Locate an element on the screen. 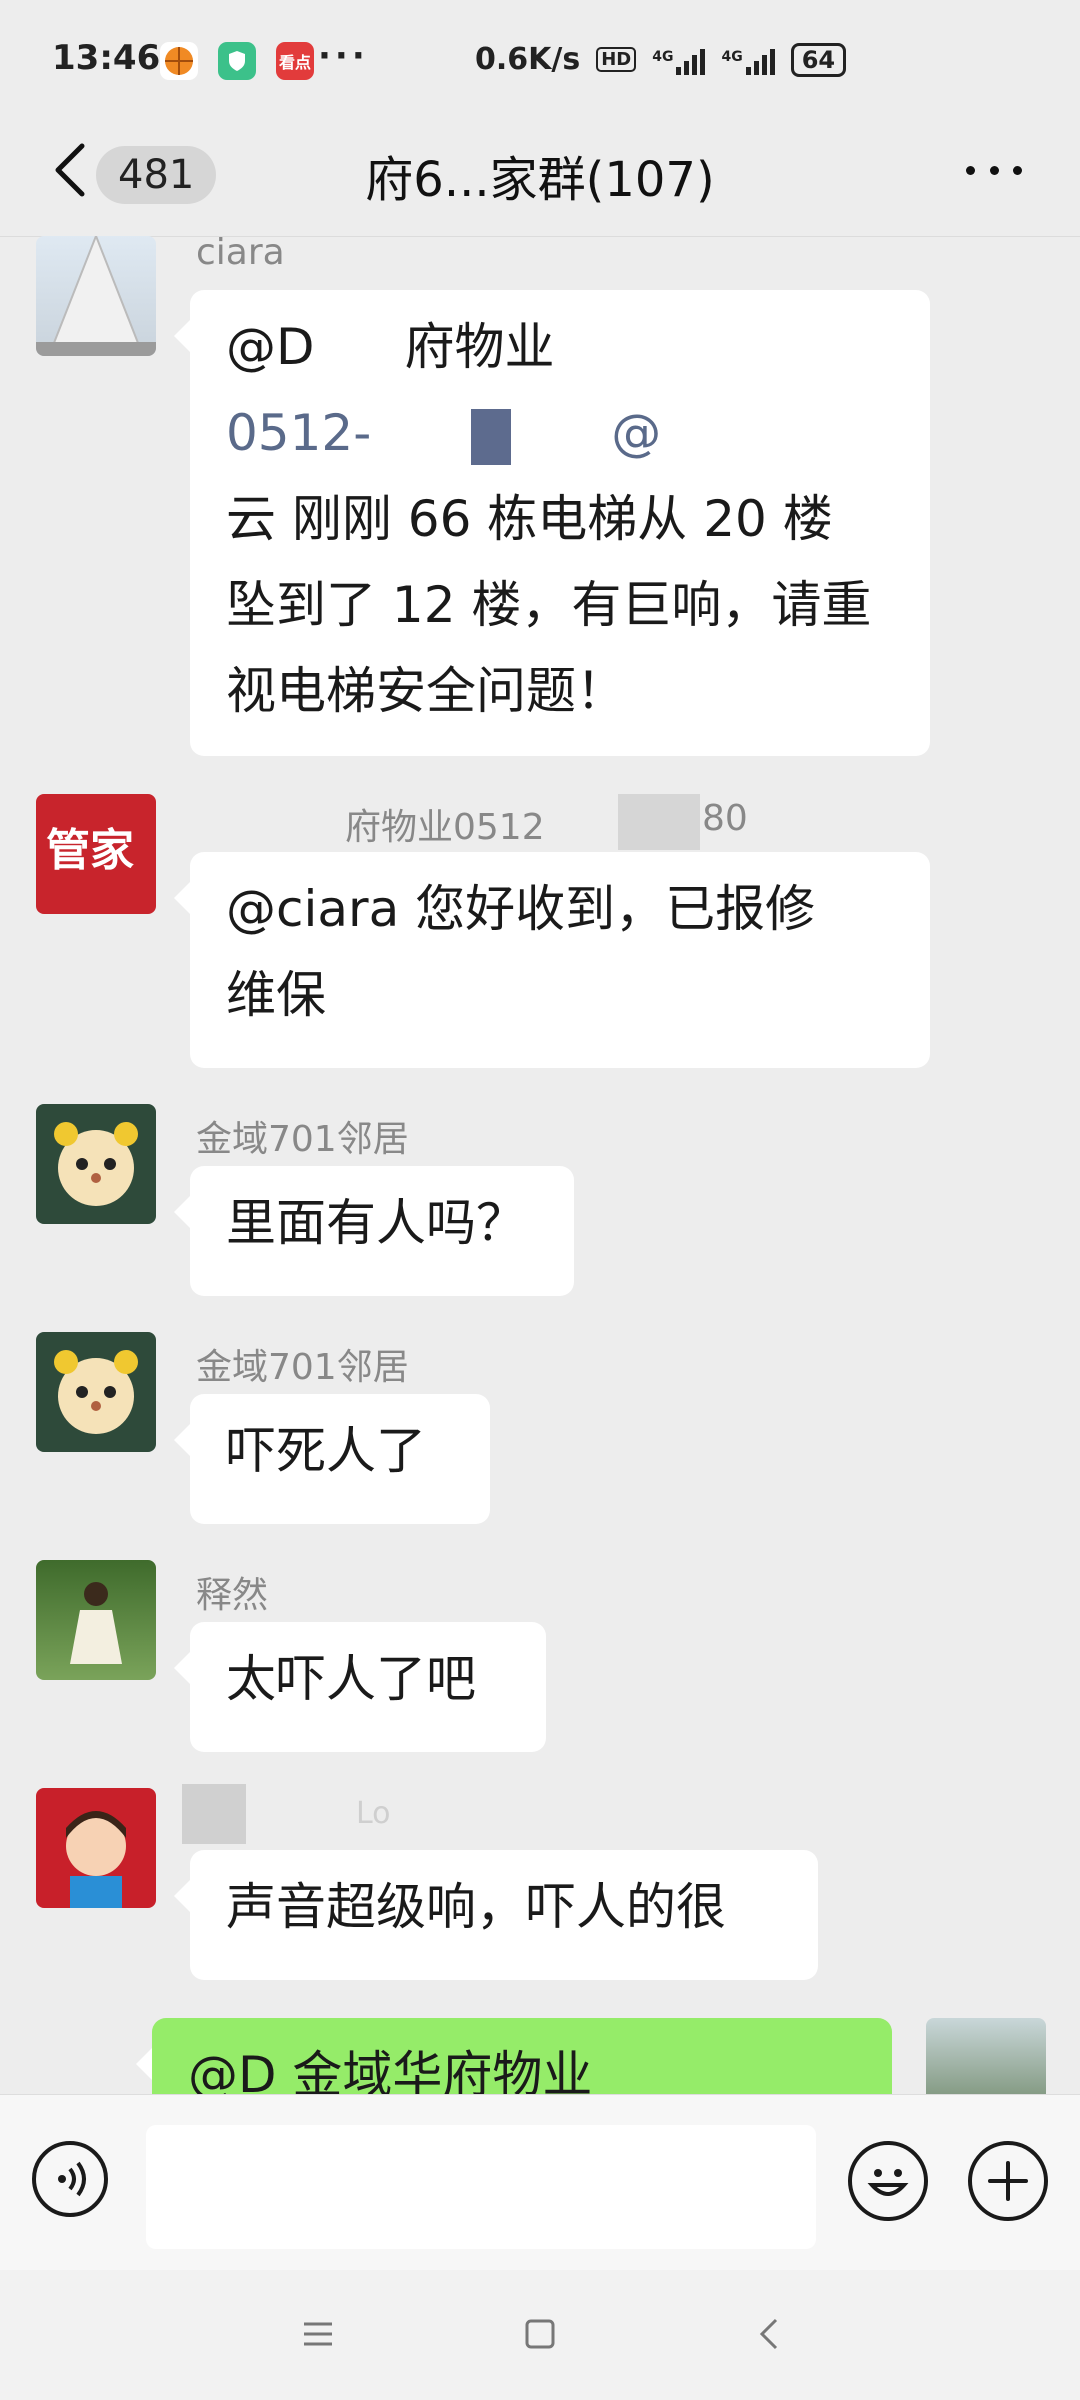 The width and height of the screenshot is (1080, 2400). girl-in-forest-avatar is located at coordinates (96, 1620).